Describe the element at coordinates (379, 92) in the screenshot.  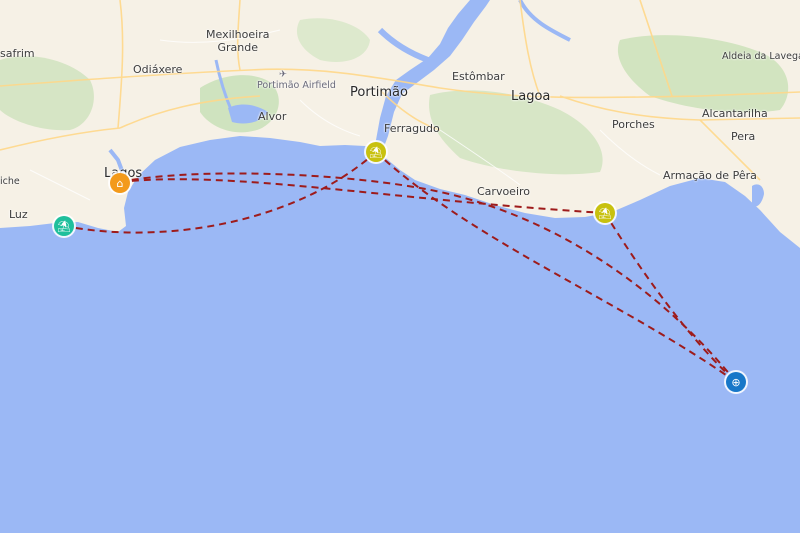
I see `place-label: Portimão` at that location.